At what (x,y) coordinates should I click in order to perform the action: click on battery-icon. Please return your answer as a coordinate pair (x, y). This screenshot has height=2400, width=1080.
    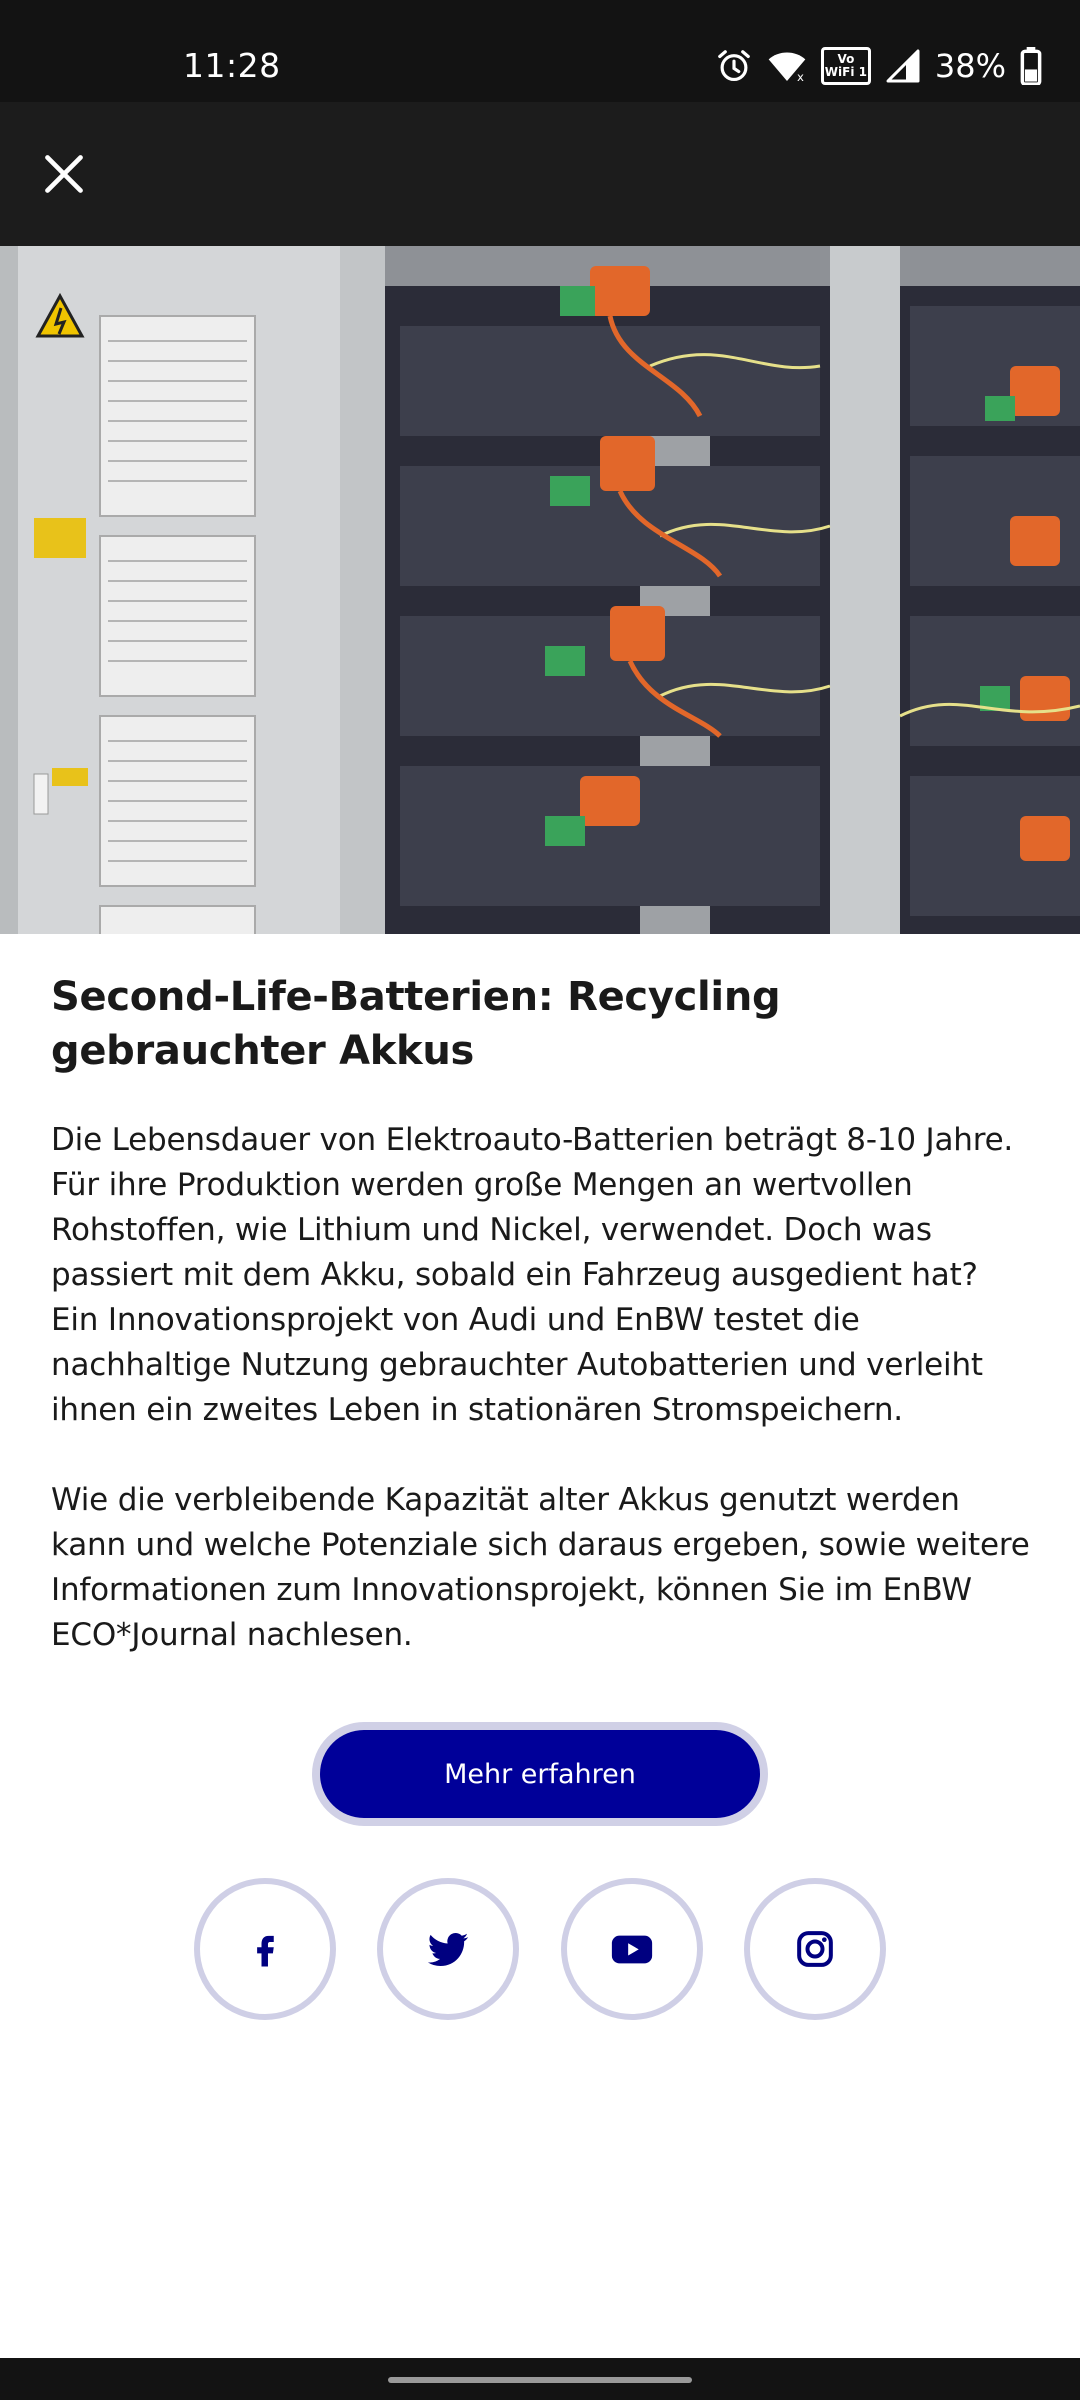
    Looking at the image, I should click on (1031, 66).